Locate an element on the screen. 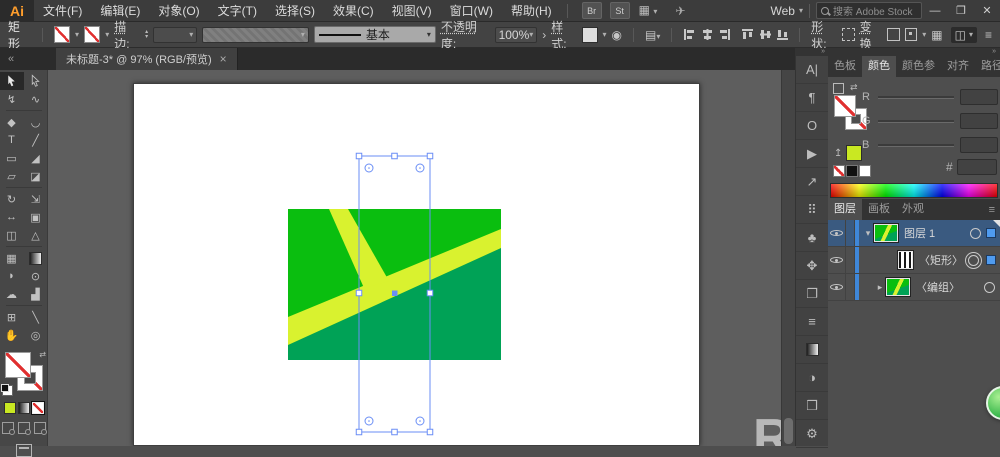 The height and width of the screenshot is (457, 1000). hand-tool: ✋ is located at coordinates (12, 335).